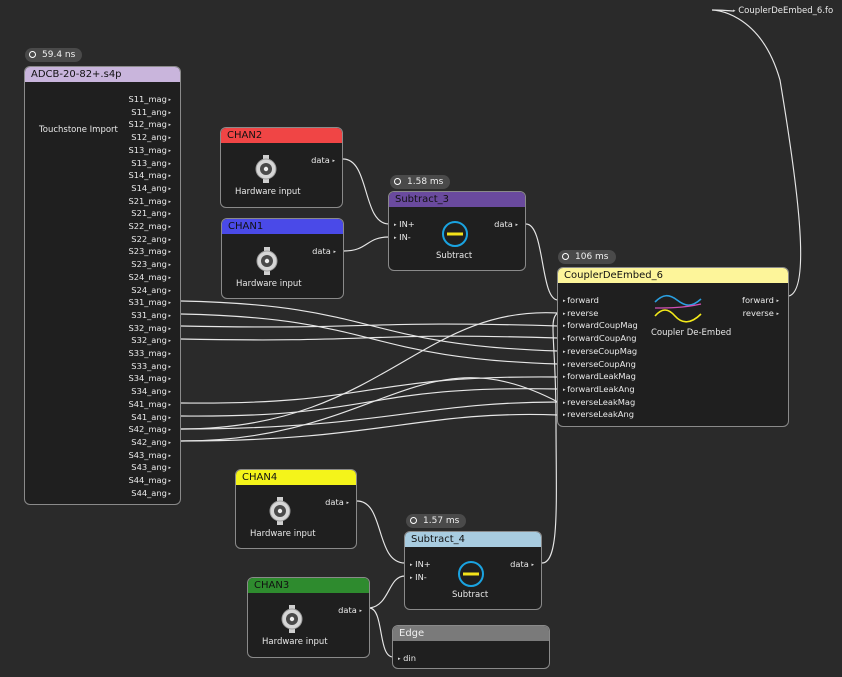 The height and width of the screenshot is (677, 842). What do you see at coordinates (407, 224) in the screenshot?
I see `subtract3-in-plus-label: IN+` at bounding box center [407, 224].